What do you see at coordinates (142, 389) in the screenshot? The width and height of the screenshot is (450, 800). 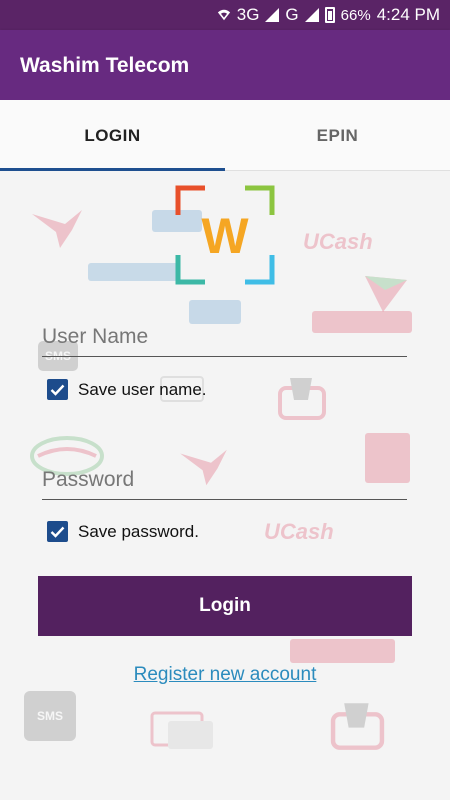 I see `save-username-label: Save user name.` at bounding box center [142, 389].